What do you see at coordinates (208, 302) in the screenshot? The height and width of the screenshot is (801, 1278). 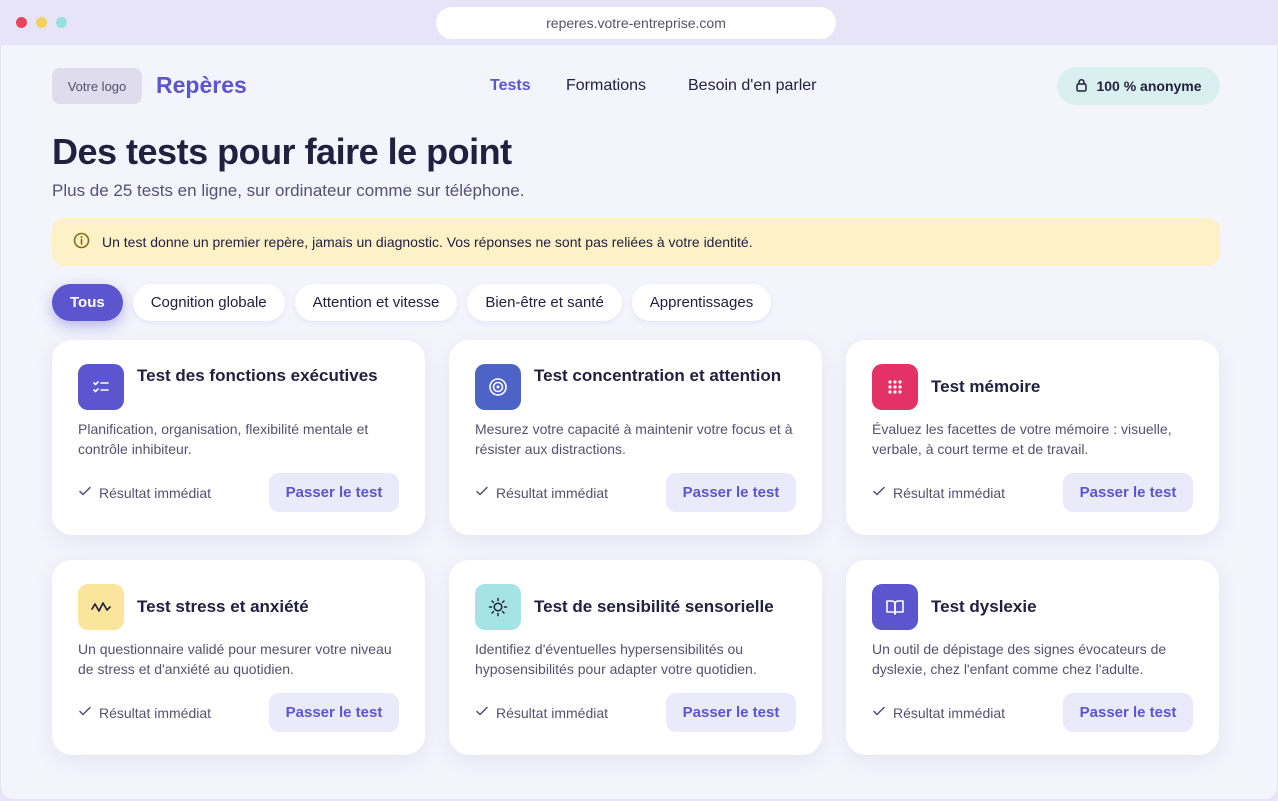 I see `filter-cognition-globale: Cognition globale` at bounding box center [208, 302].